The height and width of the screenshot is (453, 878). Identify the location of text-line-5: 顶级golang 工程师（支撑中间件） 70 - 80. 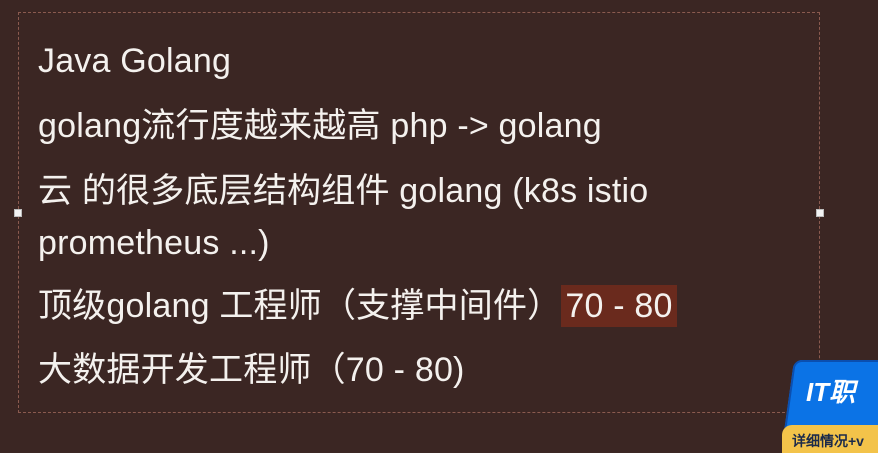
(357, 306).